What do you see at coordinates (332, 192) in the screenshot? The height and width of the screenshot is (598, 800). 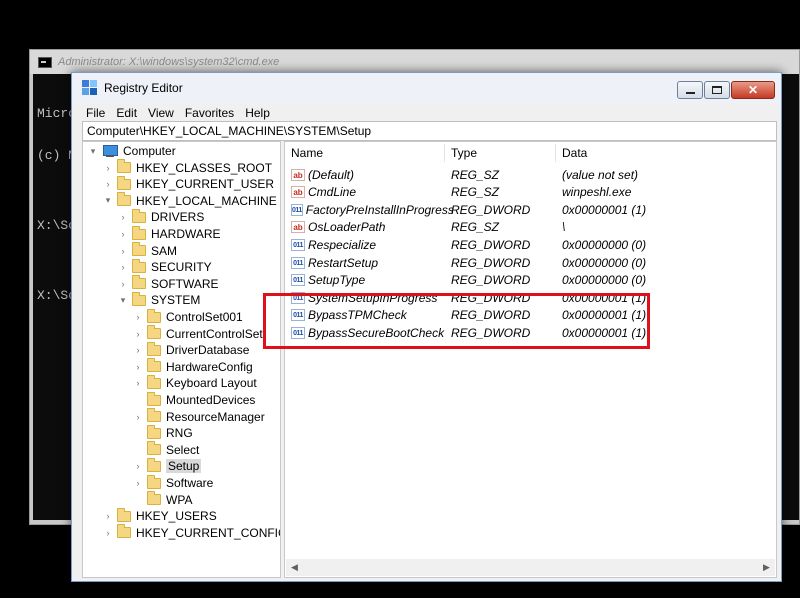 I see `value-name: CmdLine` at bounding box center [332, 192].